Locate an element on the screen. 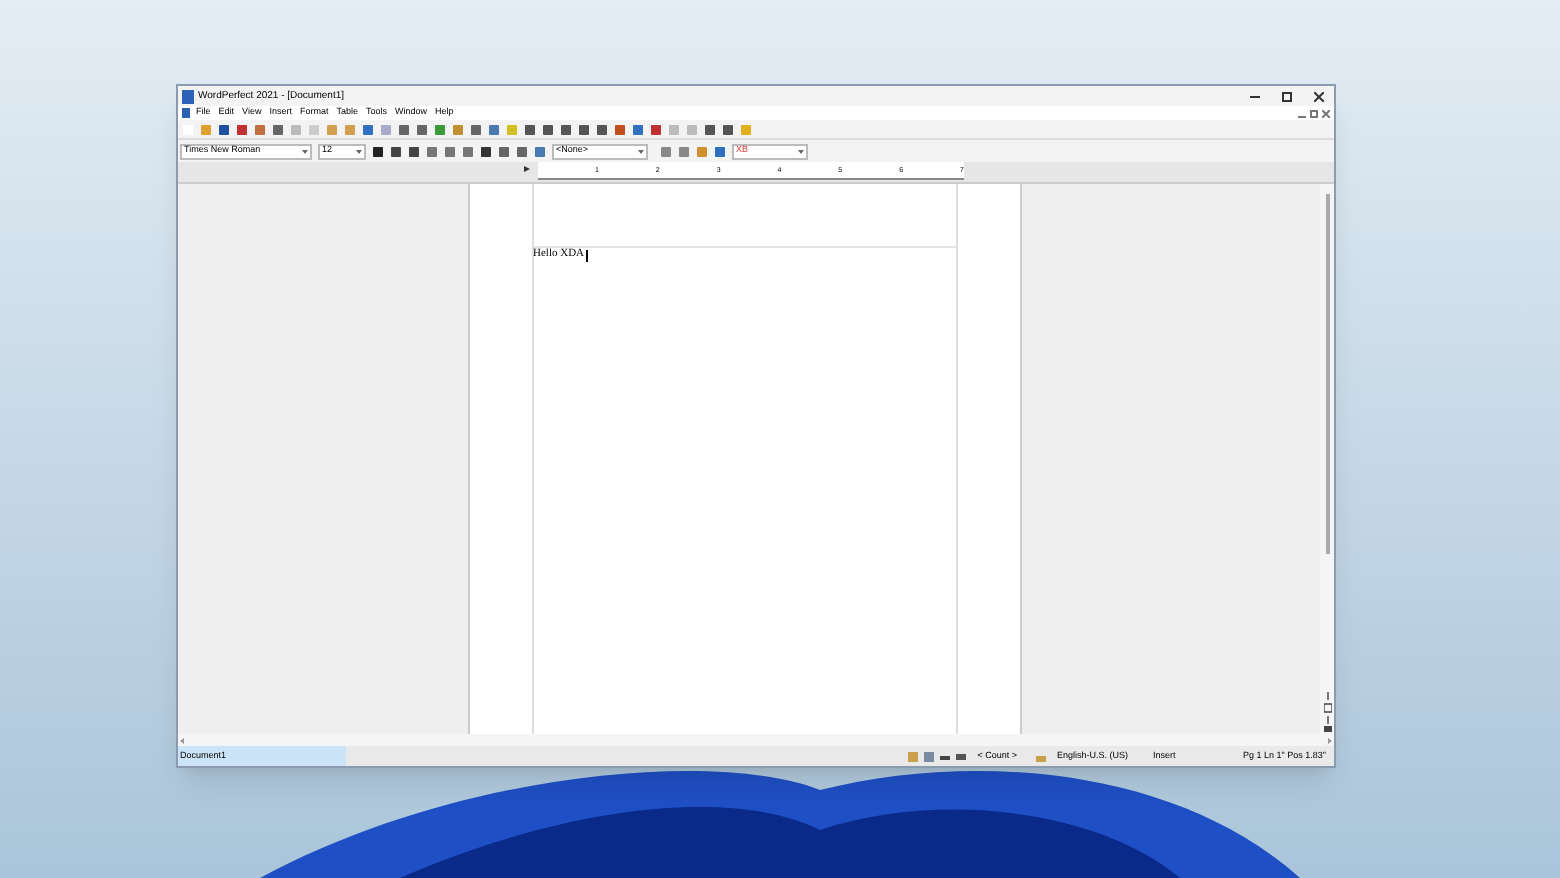 The width and height of the screenshot is (1560, 878). vertical-scrollbar is located at coordinates (1327, 459).